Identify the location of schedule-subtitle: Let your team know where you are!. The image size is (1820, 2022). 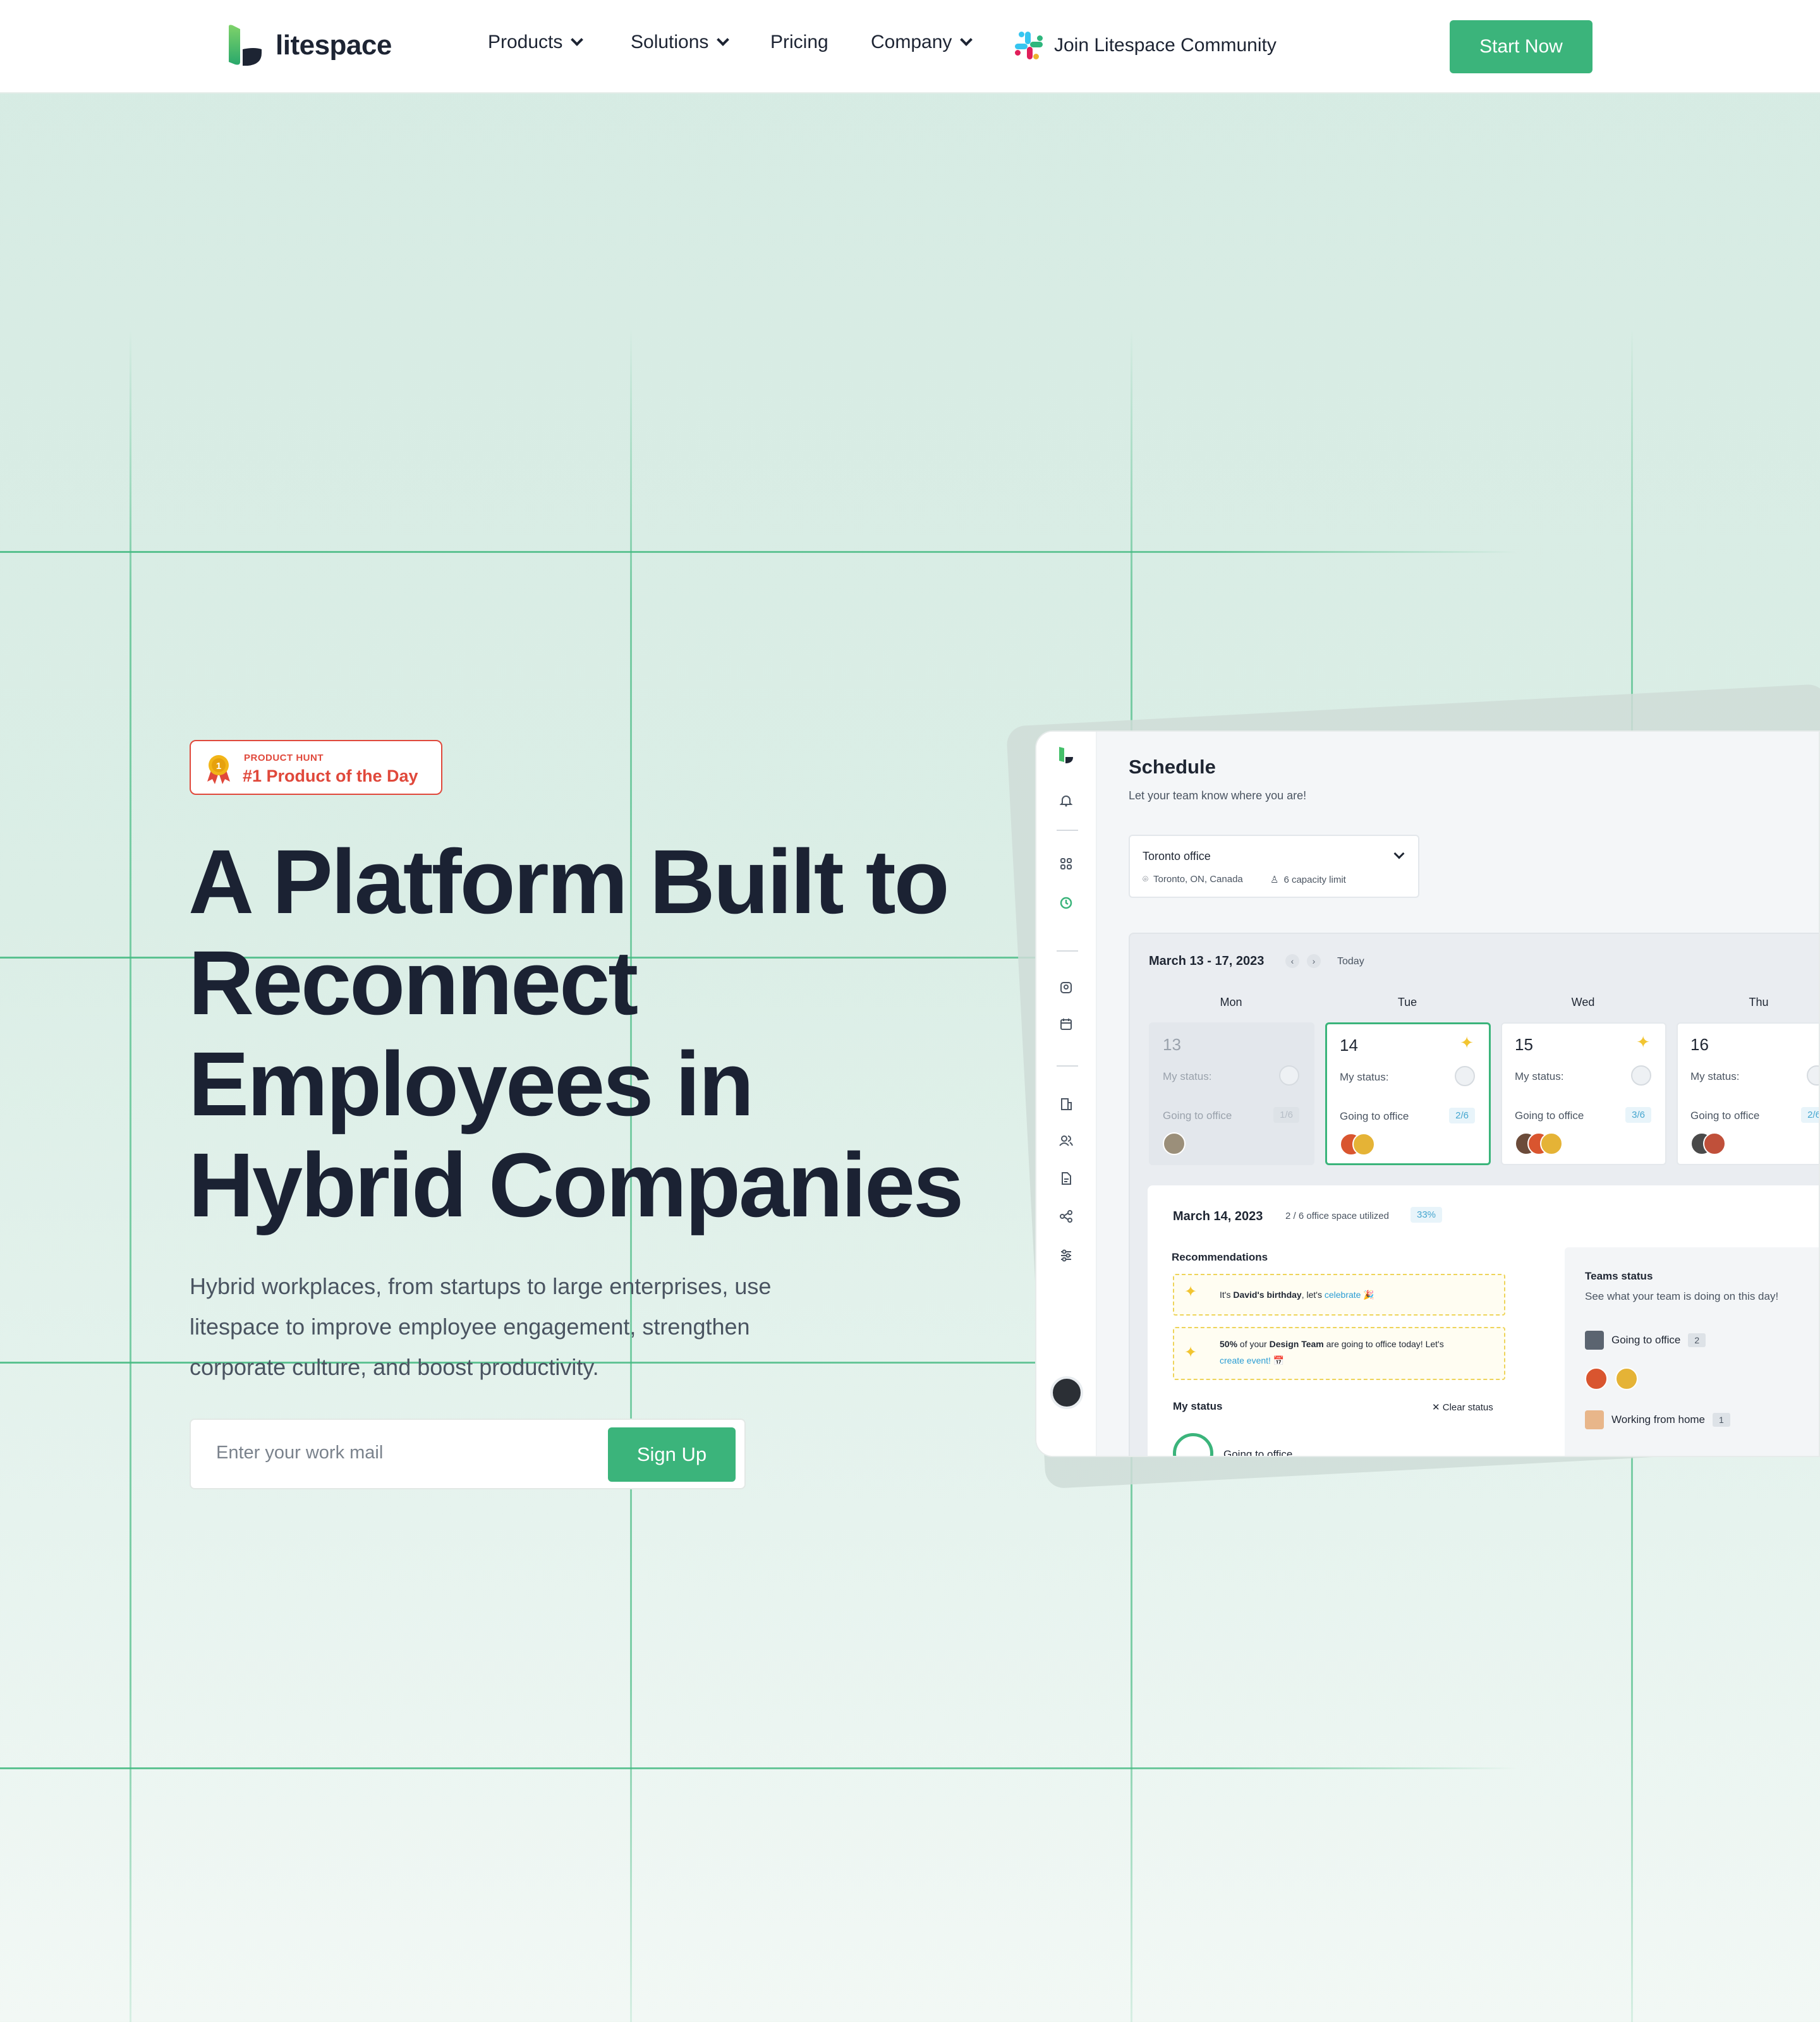
(1218, 795).